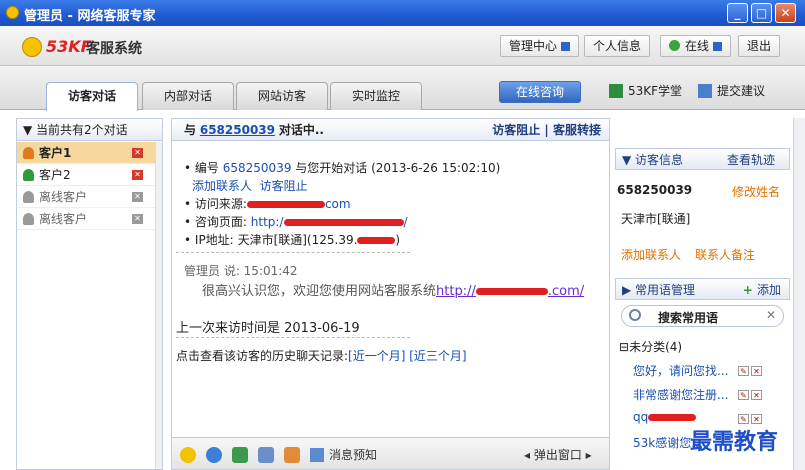 This screenshot has width=805, height=470. I want to click on minimize-button: _, so click(737, 13).